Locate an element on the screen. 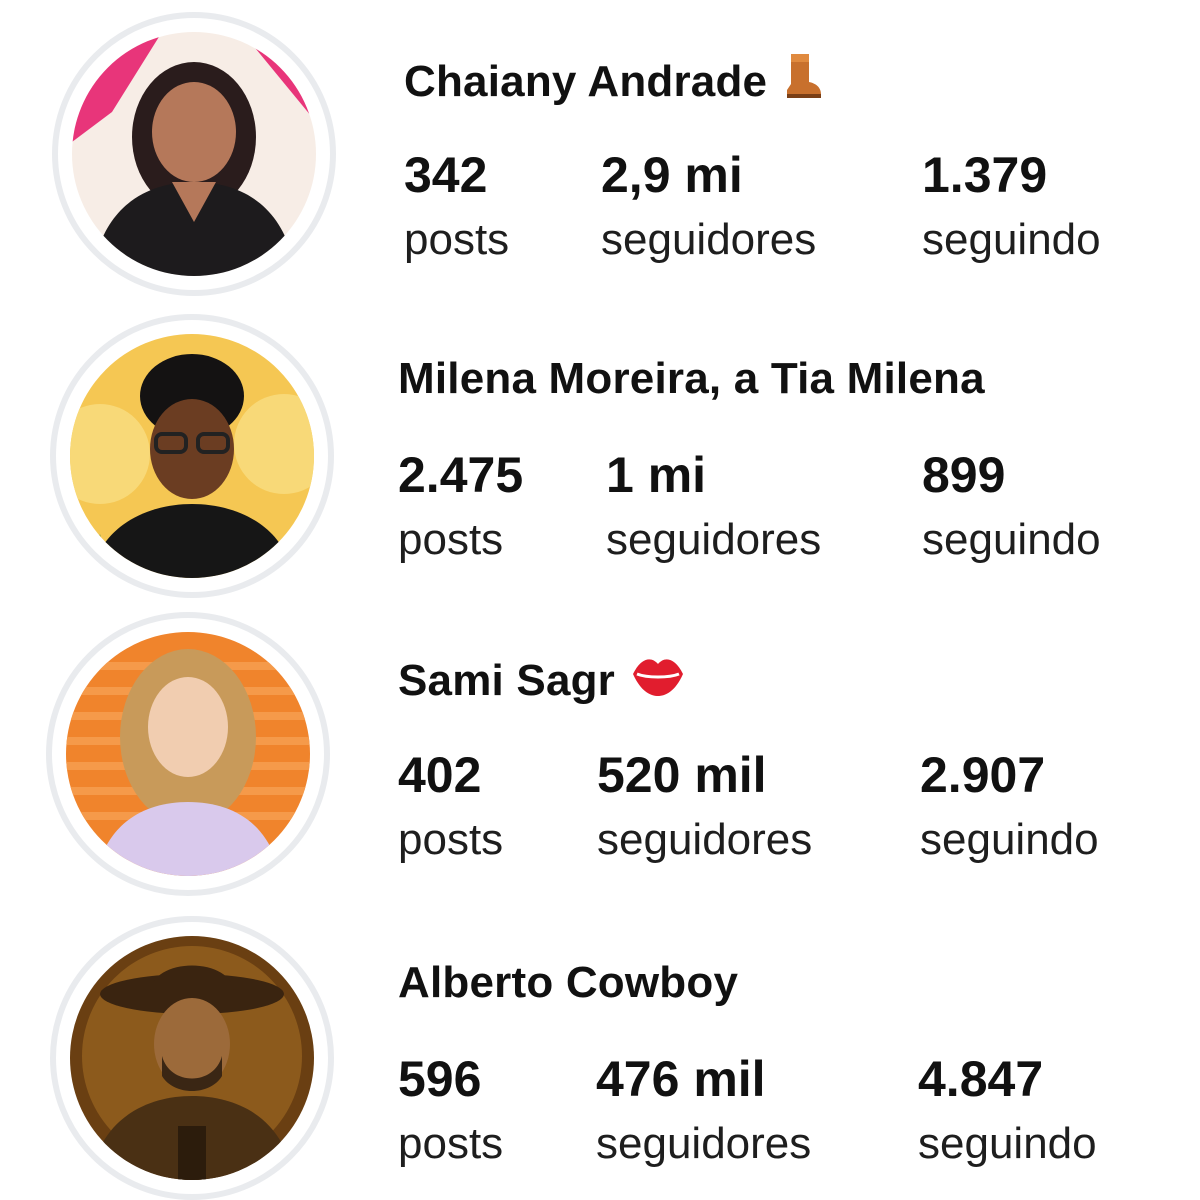  posts-count: 342 is located at coordinates (446, 175).